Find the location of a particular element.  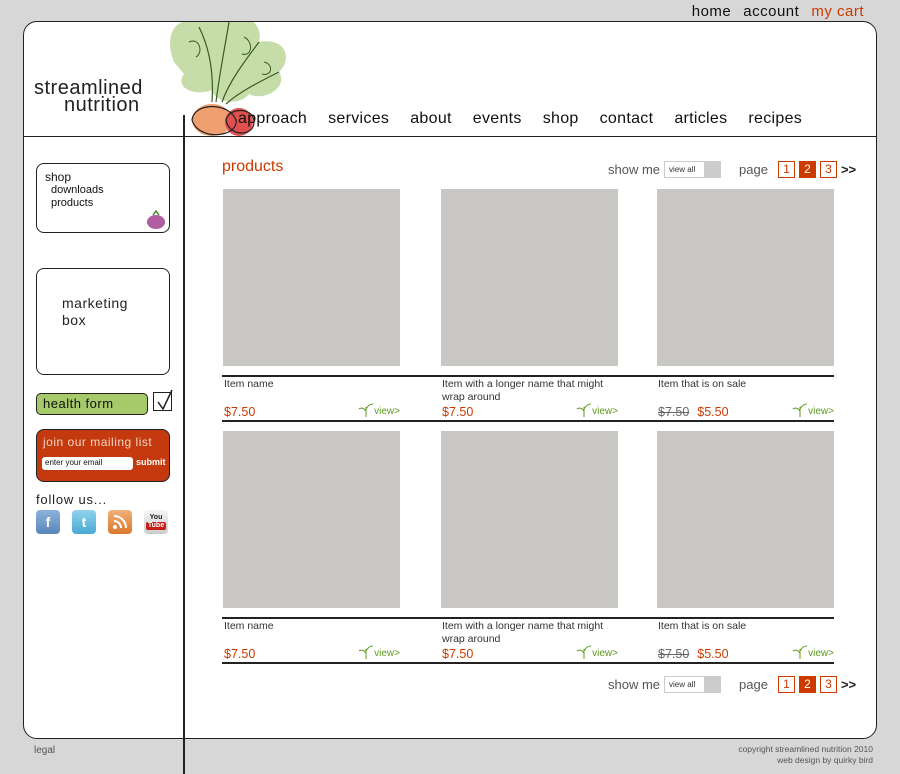

vertical-divider is located at coordinates (184, 444).